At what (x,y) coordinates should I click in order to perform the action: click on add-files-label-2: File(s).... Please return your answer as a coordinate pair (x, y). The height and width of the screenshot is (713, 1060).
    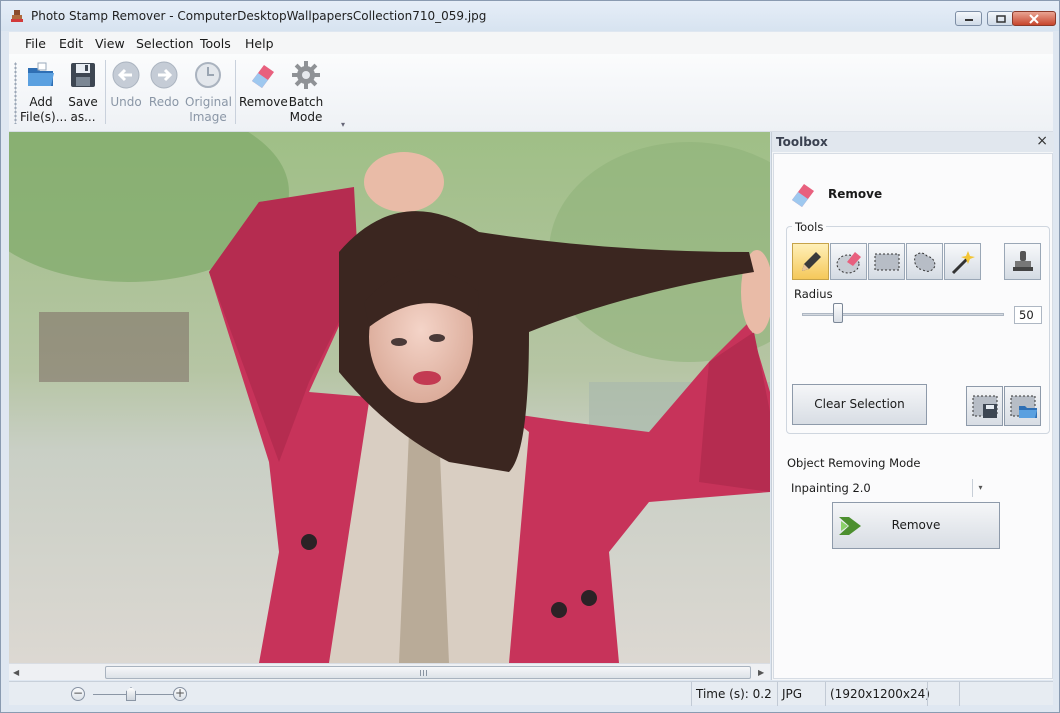
    Looking at the image, I should click on (44, 117).